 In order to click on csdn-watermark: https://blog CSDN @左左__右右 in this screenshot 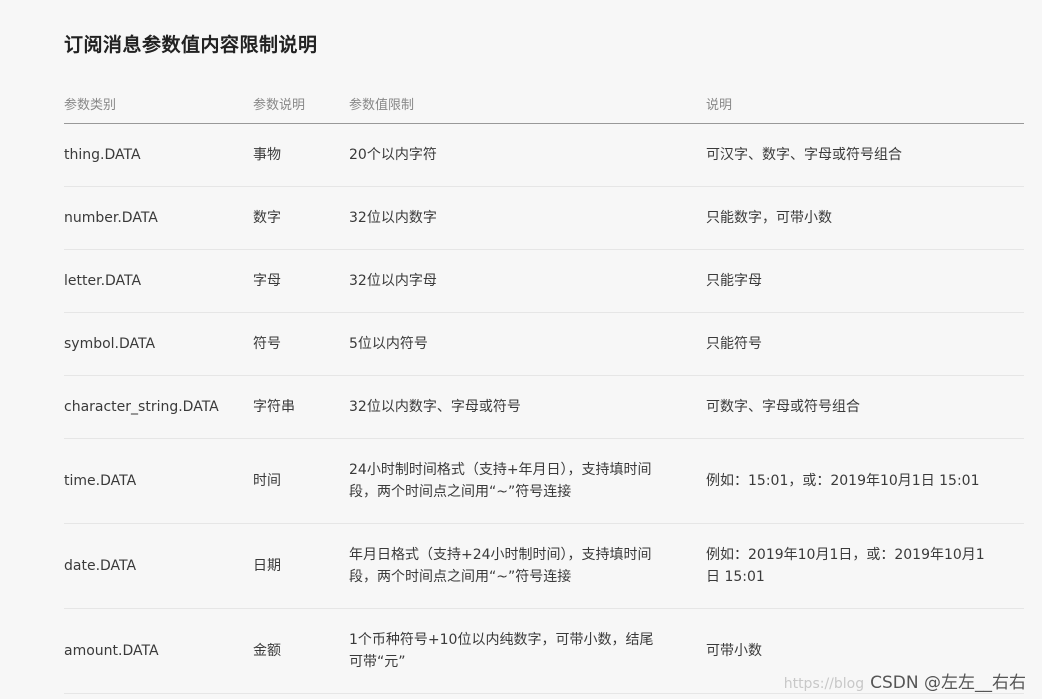, I will do `click(904, 680)`.